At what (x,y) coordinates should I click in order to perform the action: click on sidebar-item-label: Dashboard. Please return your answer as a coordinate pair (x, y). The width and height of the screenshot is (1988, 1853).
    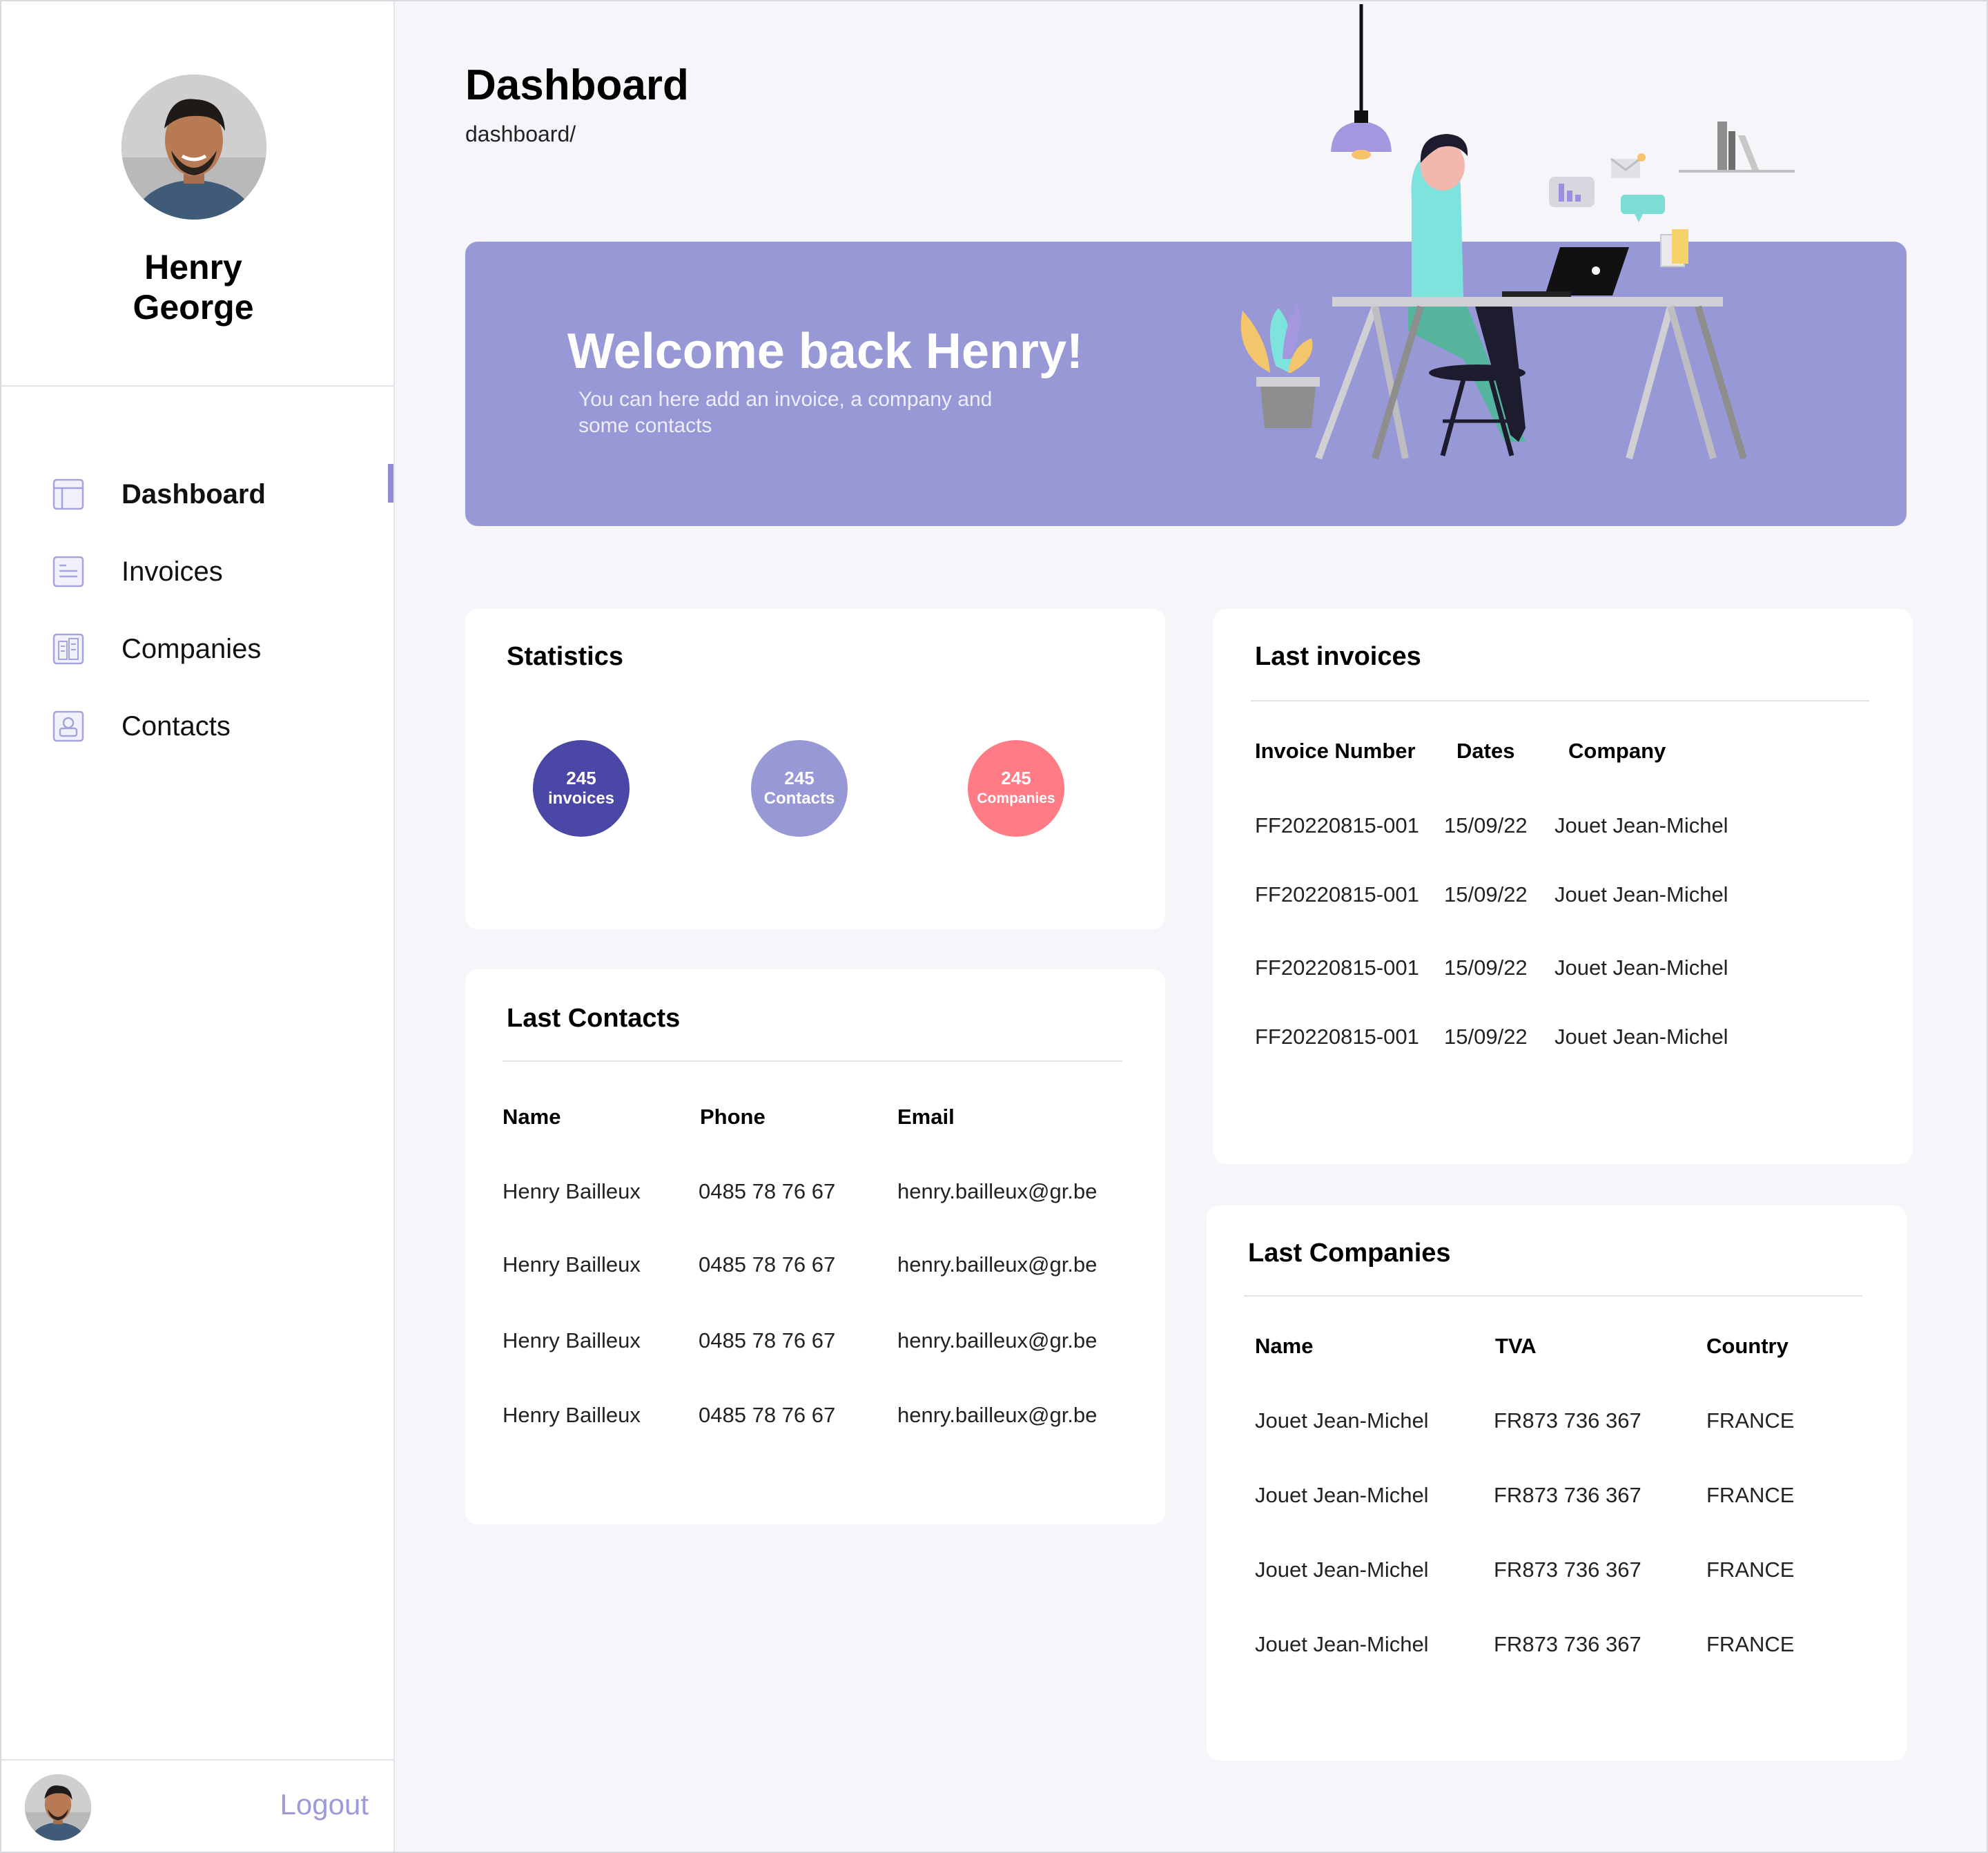
    Looking at the image, I should click on (193, 494).